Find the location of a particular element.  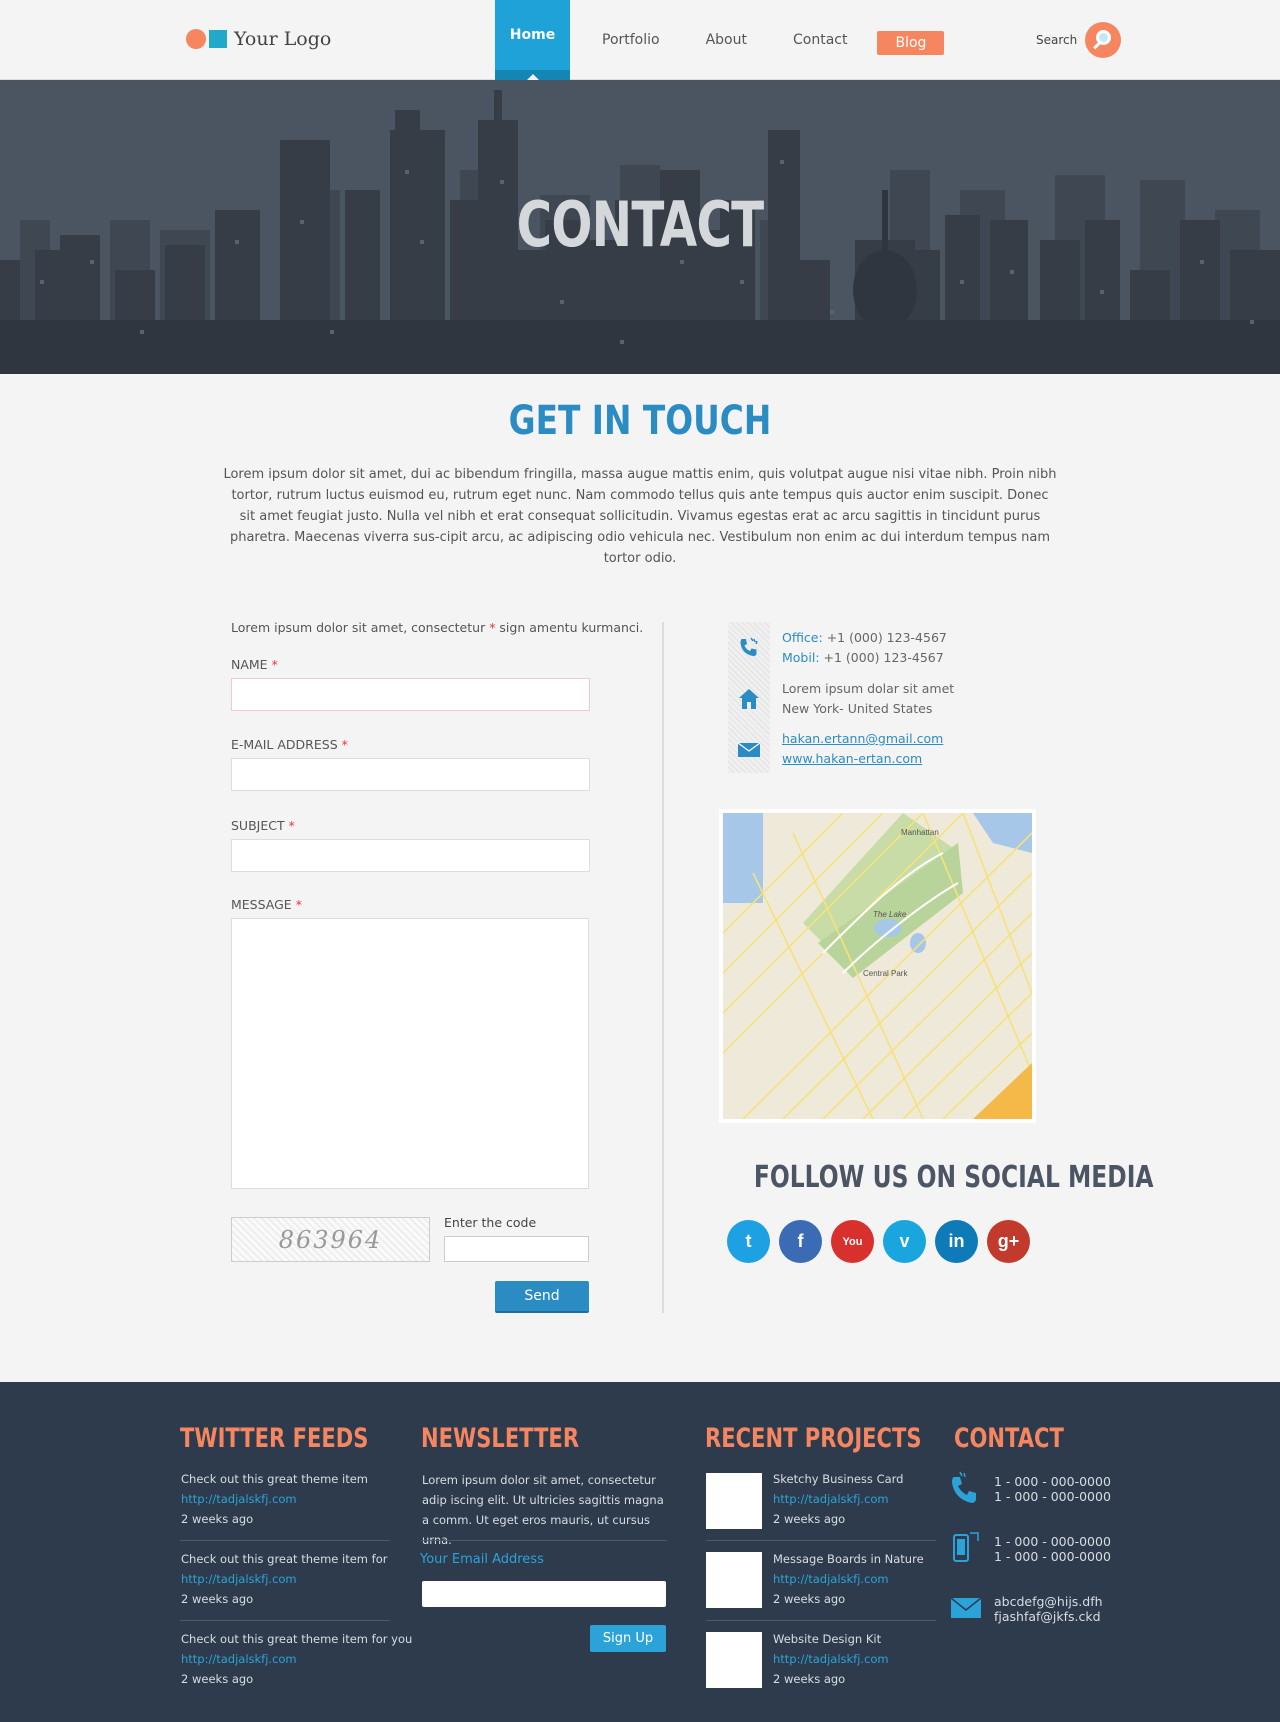

newsletter-email-input is located at coordinates (544, 1594).